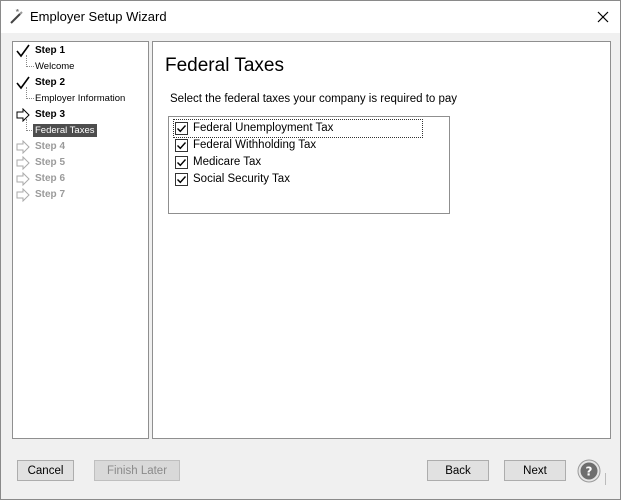 Image resolution: width=621 pixels, height=500 pixels. Describe the element at coordinates (227, 162) in the screenshot. I see `tax-label: Medicare Tax` at that location.